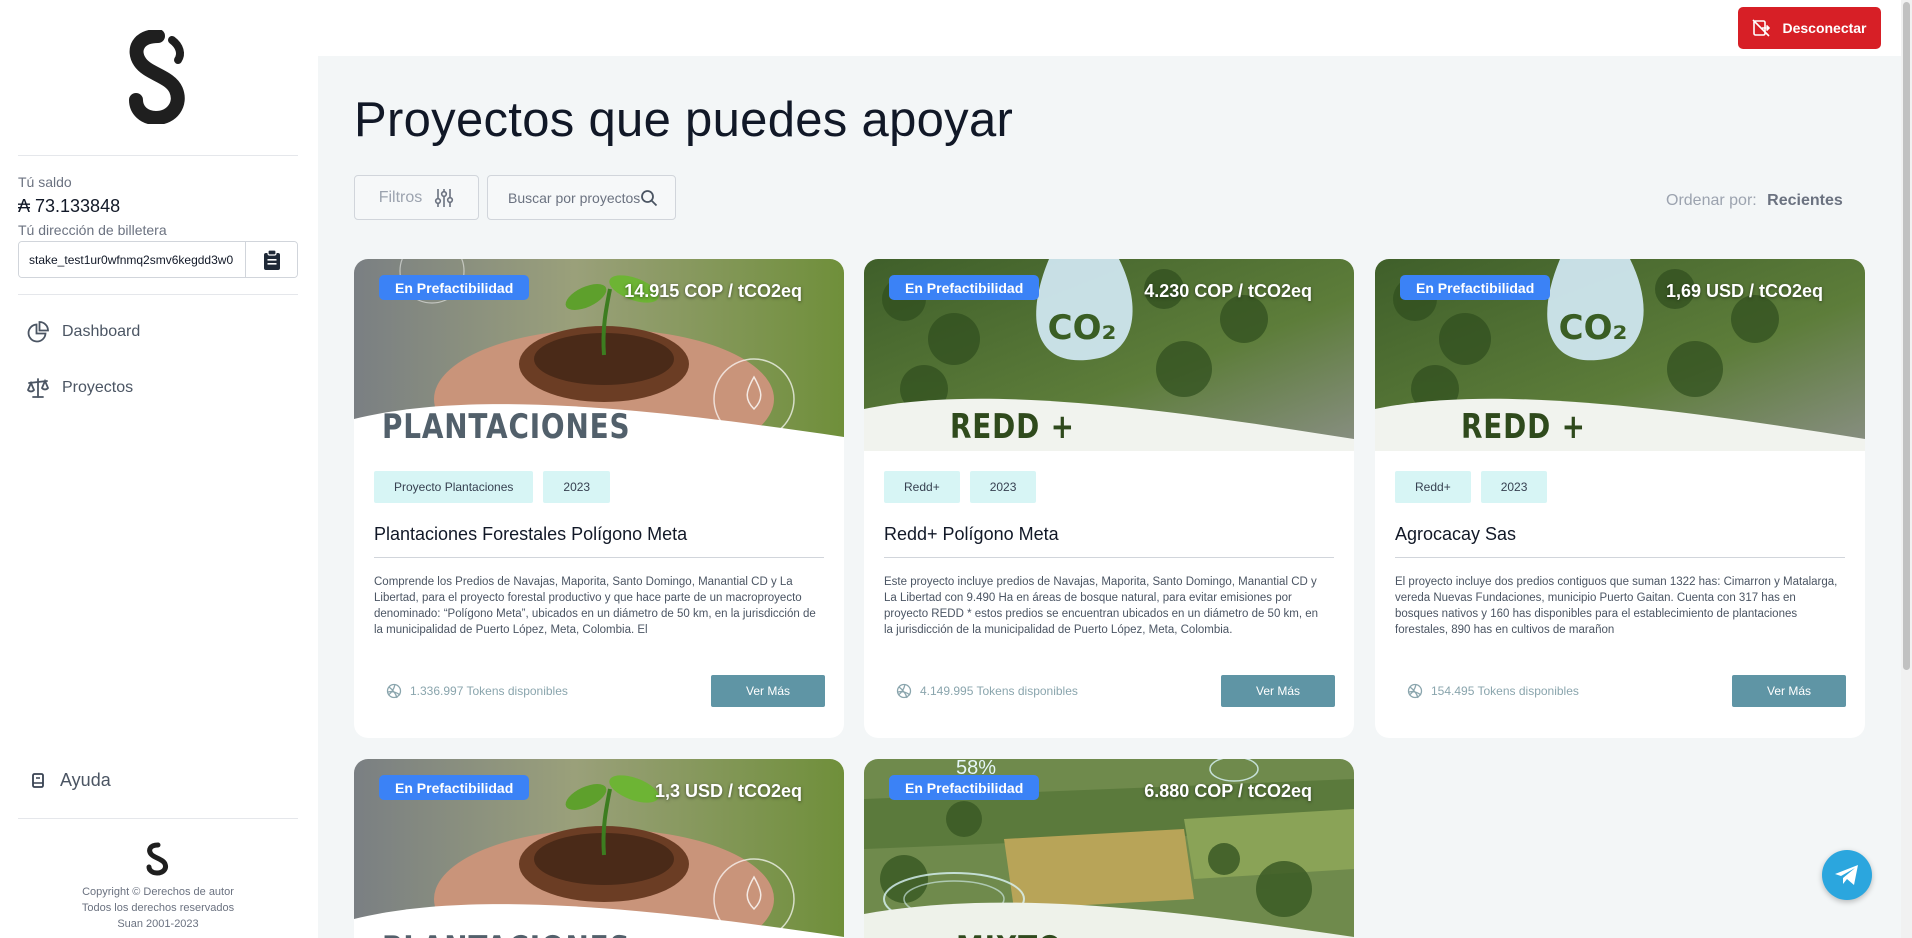 This screenshot has height=938, width=1912. I want to click on search-box, so click(581, 197).